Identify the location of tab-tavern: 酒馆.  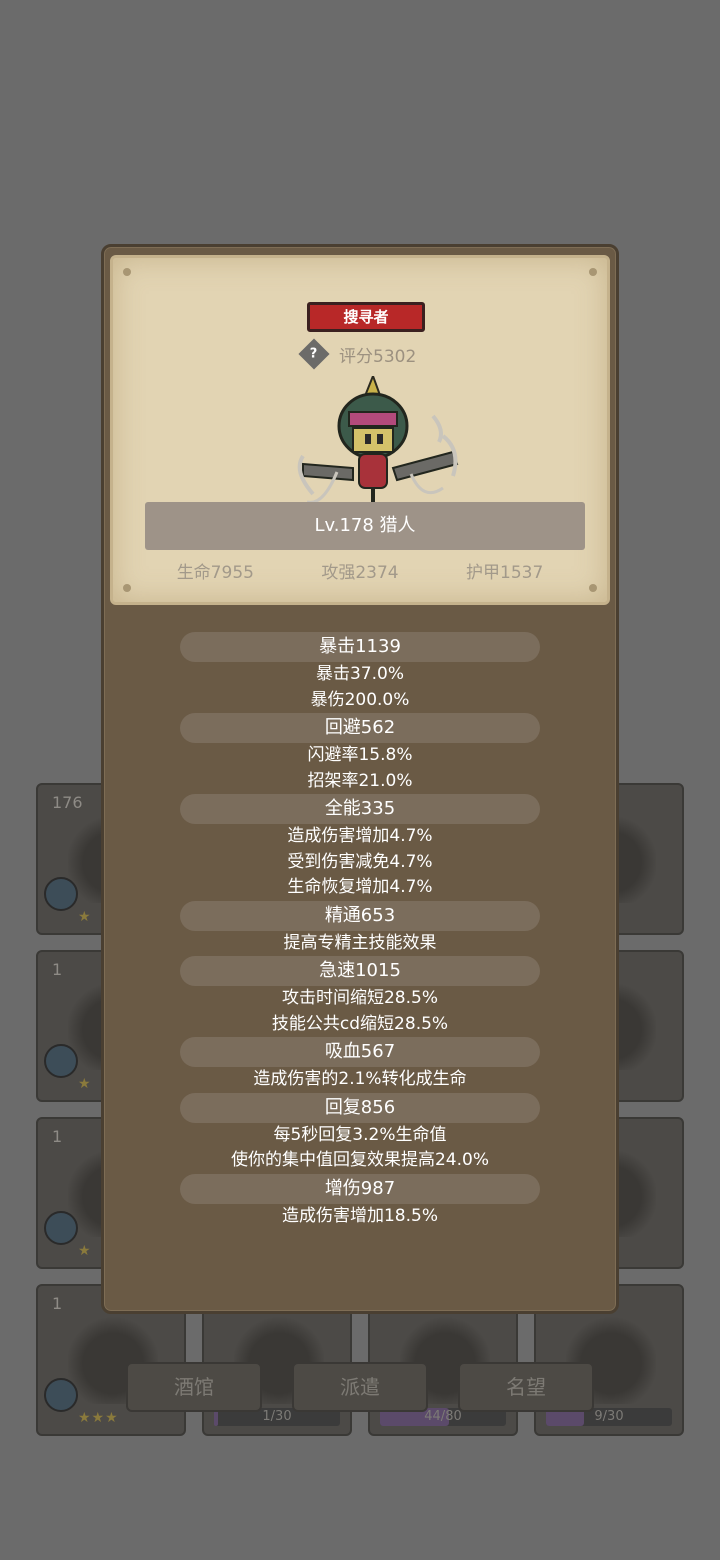
(194, 1387).